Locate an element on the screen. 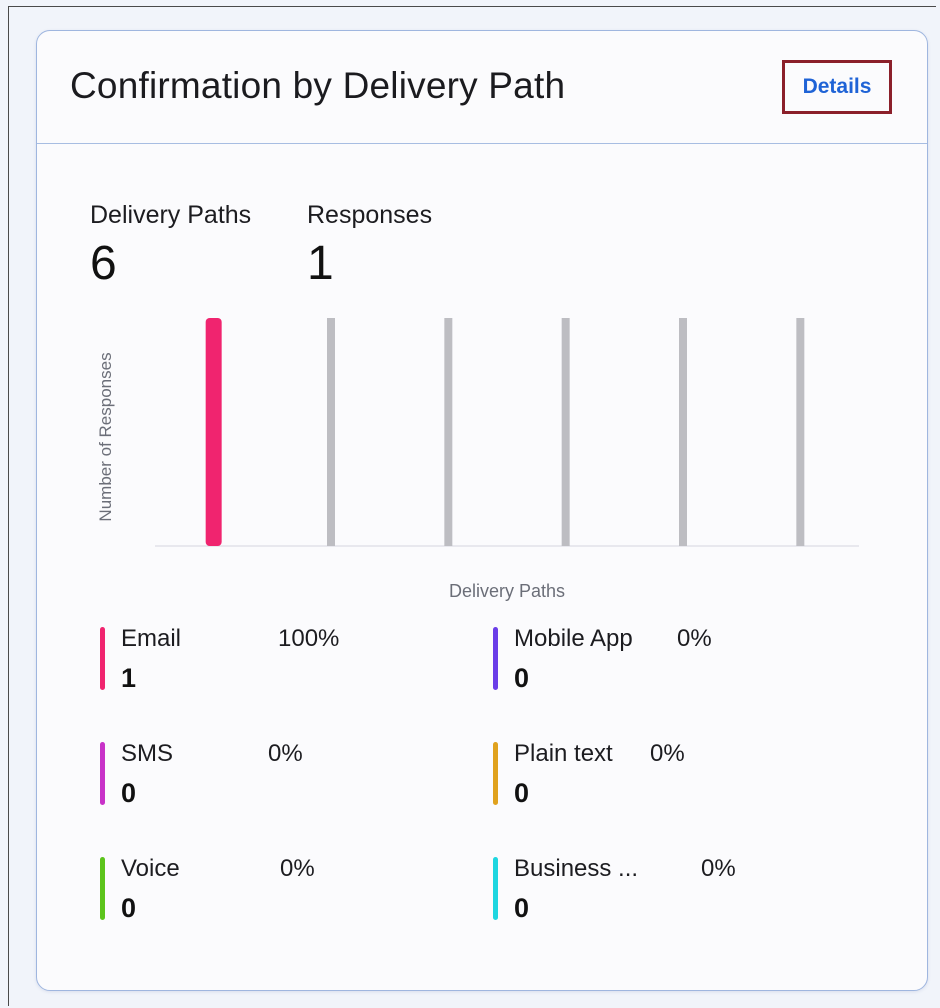 Image resolution: width=940 pixels, height=1008 pixels. bar-mobile-app is located at coordinates (331, 432).